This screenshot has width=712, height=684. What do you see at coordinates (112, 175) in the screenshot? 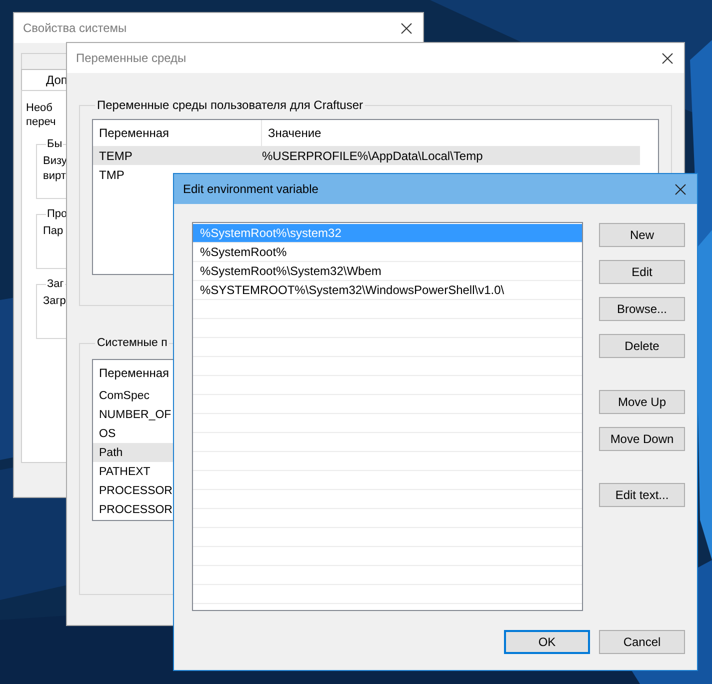
I see `table-cell-text: TMP` at bounding box center [112, 175].